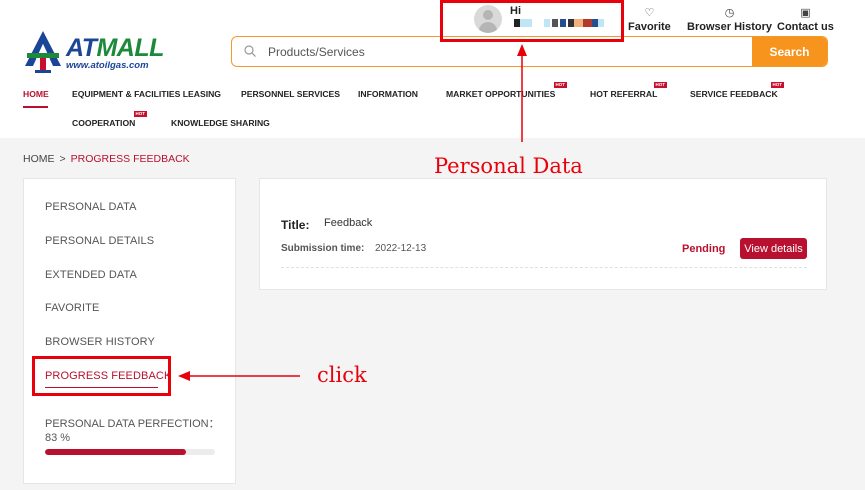 Image resolution: width=865 pixels, height=490 pixels. Describe the element at coordinates (323, 248) in the screenshot. I see `submission-time-label: Submission time:` at that location.